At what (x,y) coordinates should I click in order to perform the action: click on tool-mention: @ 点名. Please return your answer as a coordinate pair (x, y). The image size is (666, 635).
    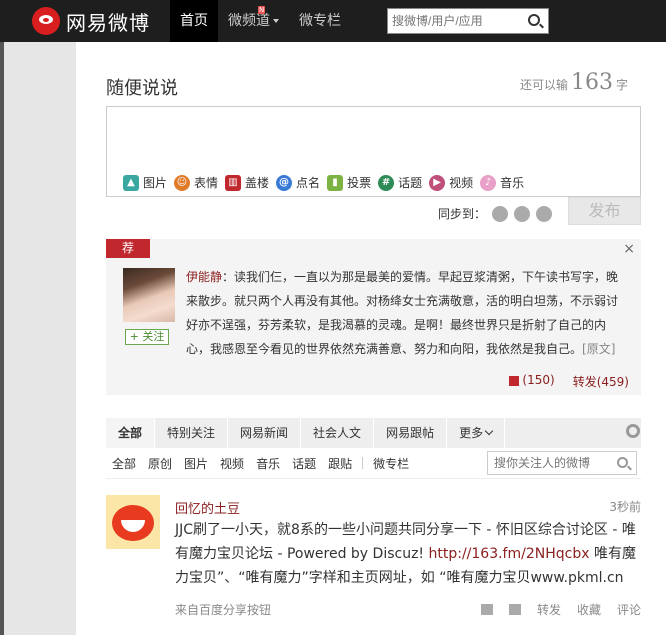
    Looking at the image, I should click on (298, 182).